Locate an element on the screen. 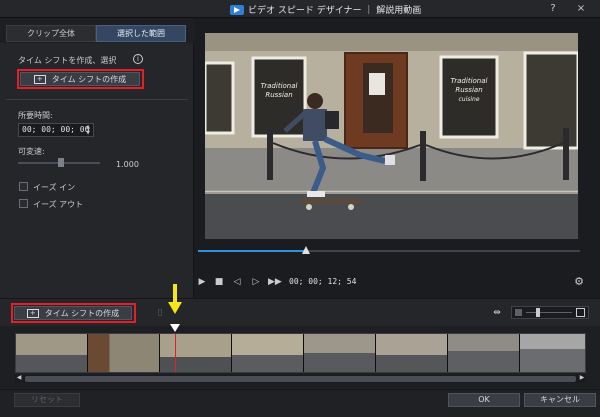  play-icon: ▶ is located at coordinates (202, 282).